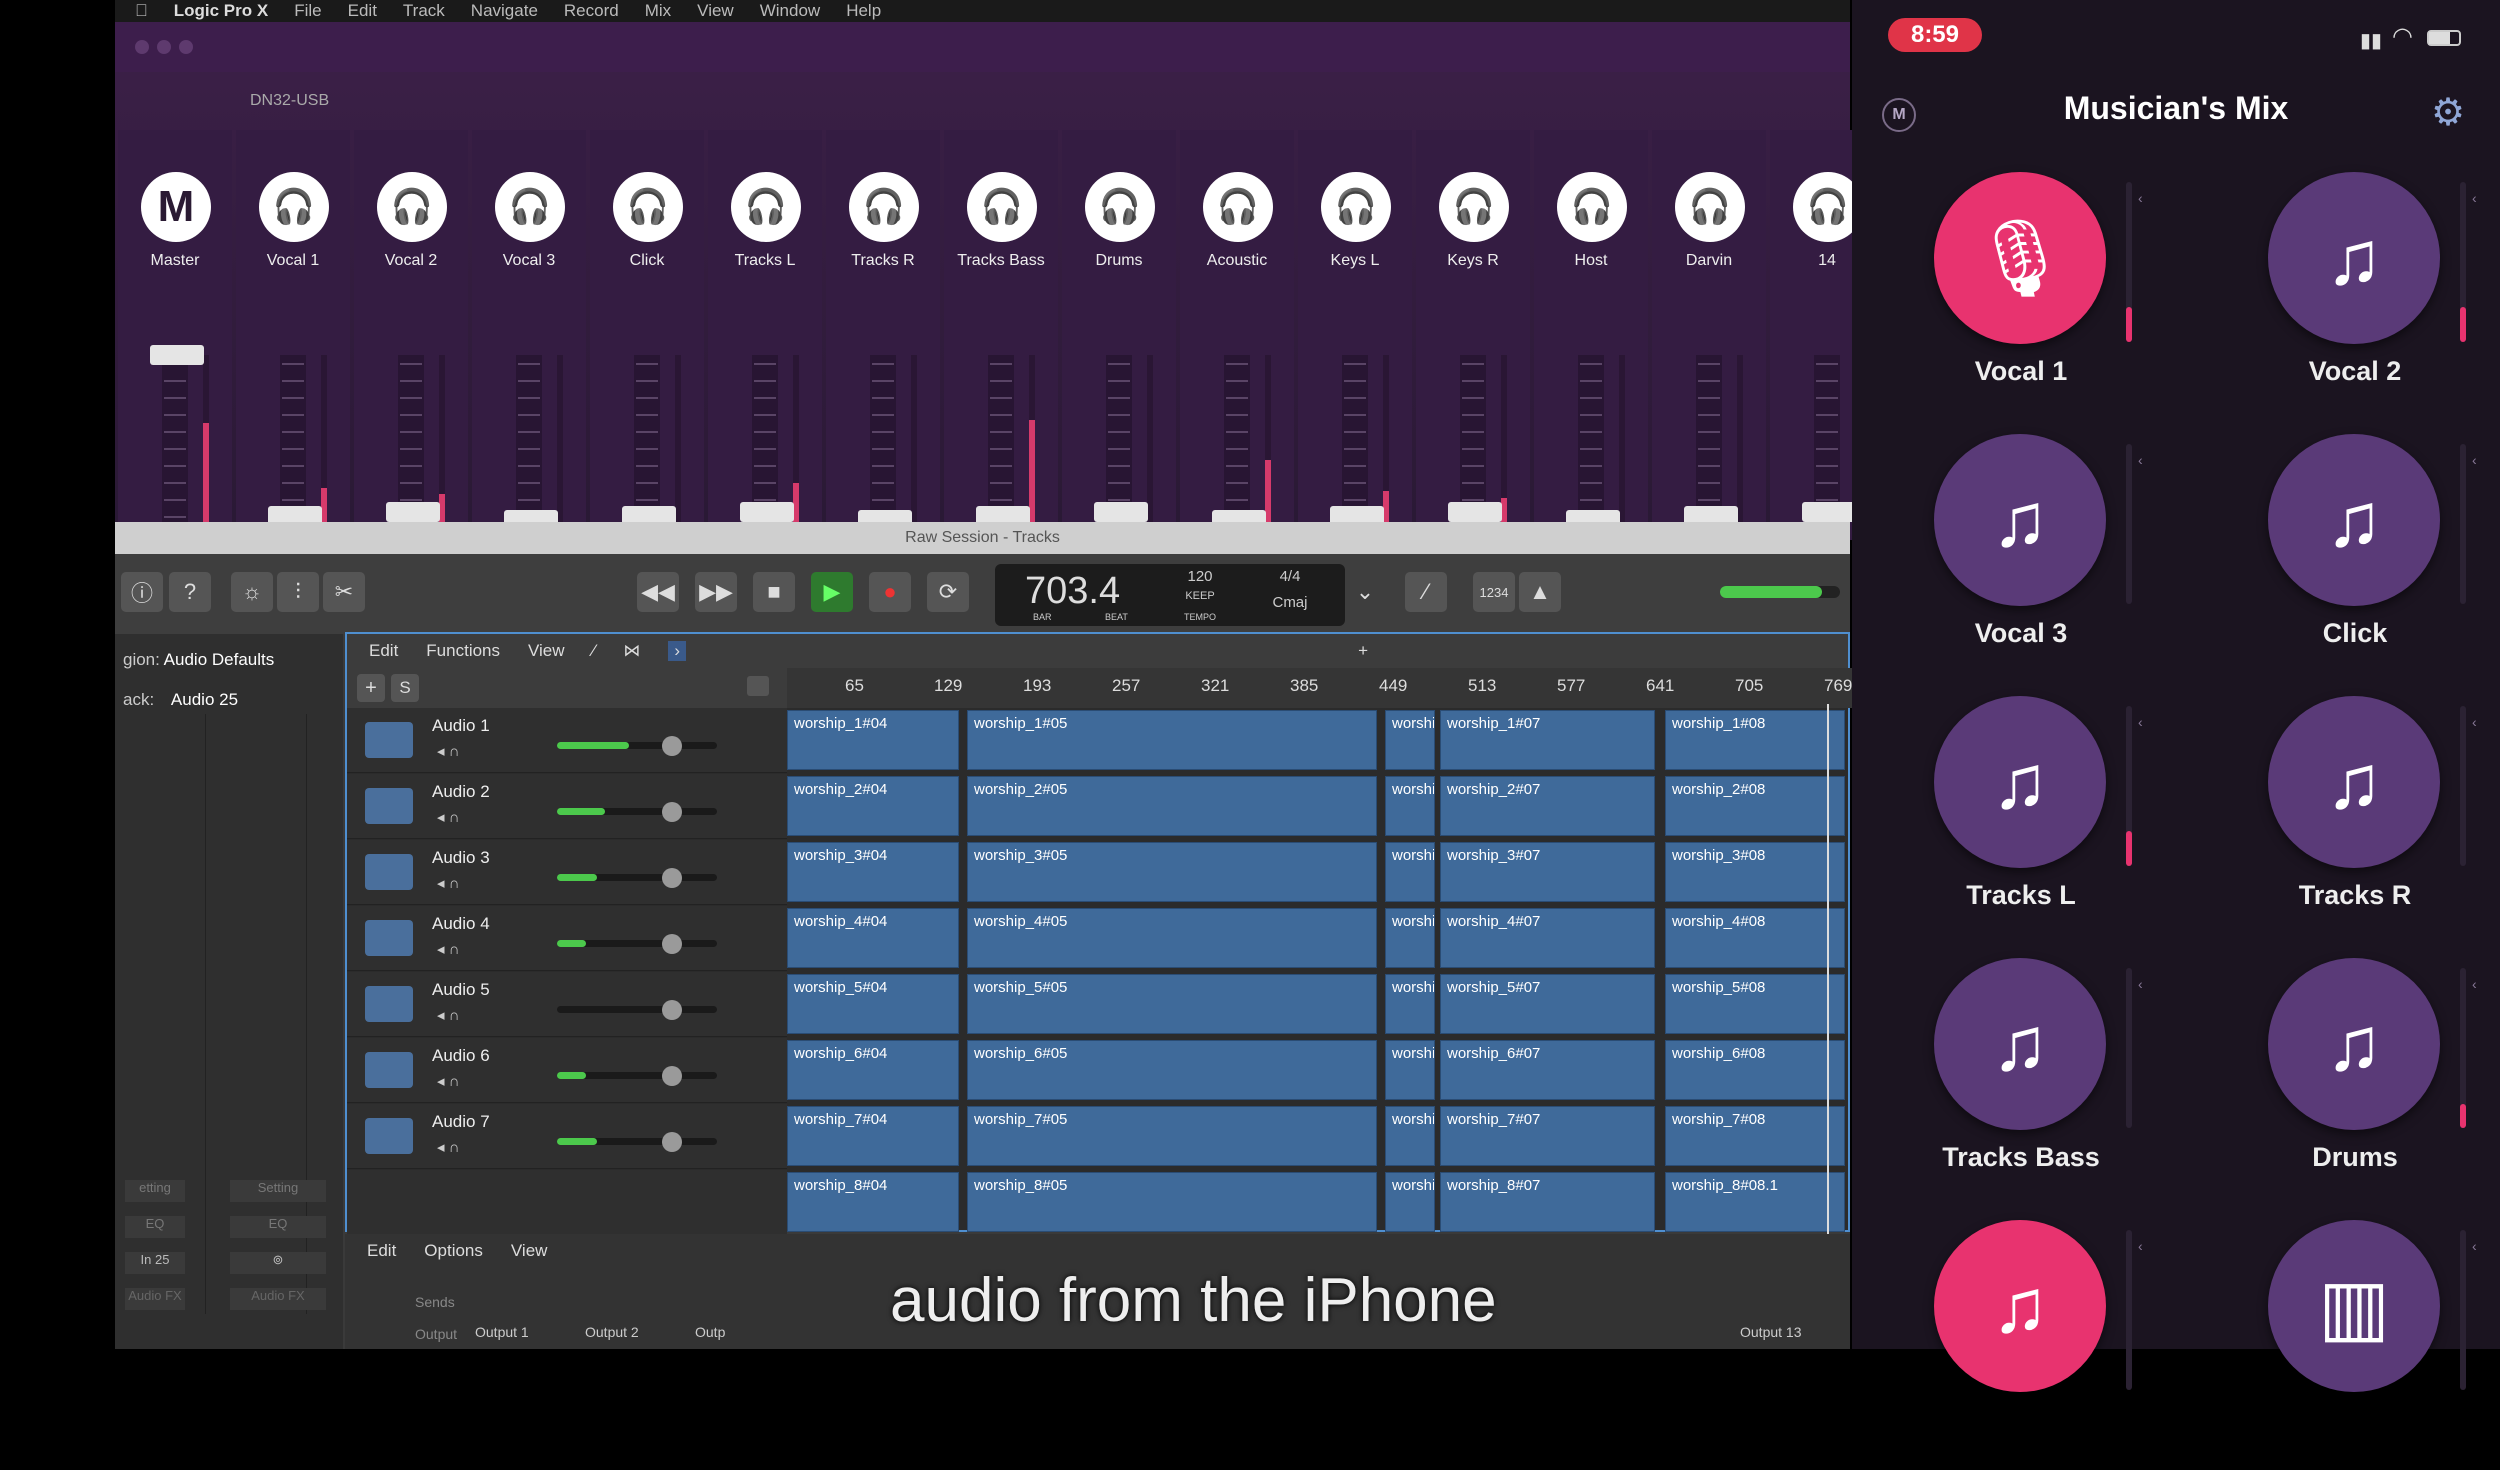 The height and width of the screenshot is (1470, 2500). Describe the element at coordinates (278, 1263) in the screenshot. I see `link-icon: ⊚` at that location.